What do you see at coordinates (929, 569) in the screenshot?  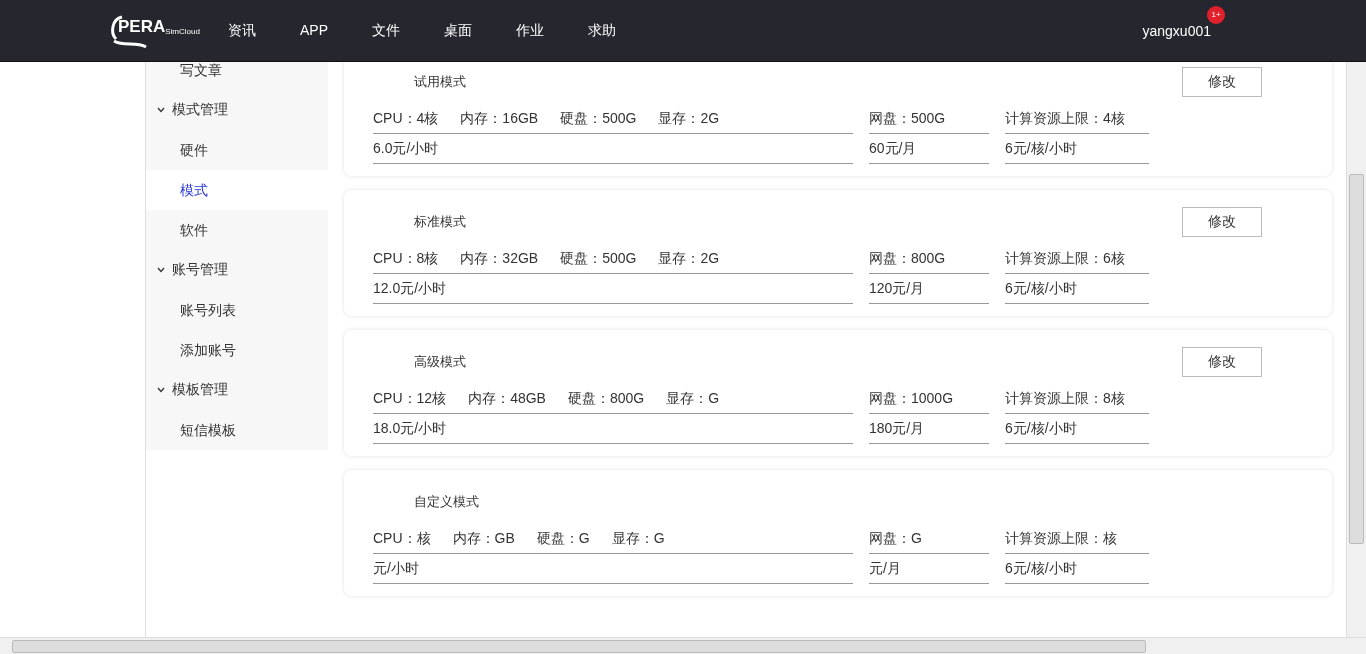 I see `disk-price-field: 元/月` at bounding box center [929, 569].